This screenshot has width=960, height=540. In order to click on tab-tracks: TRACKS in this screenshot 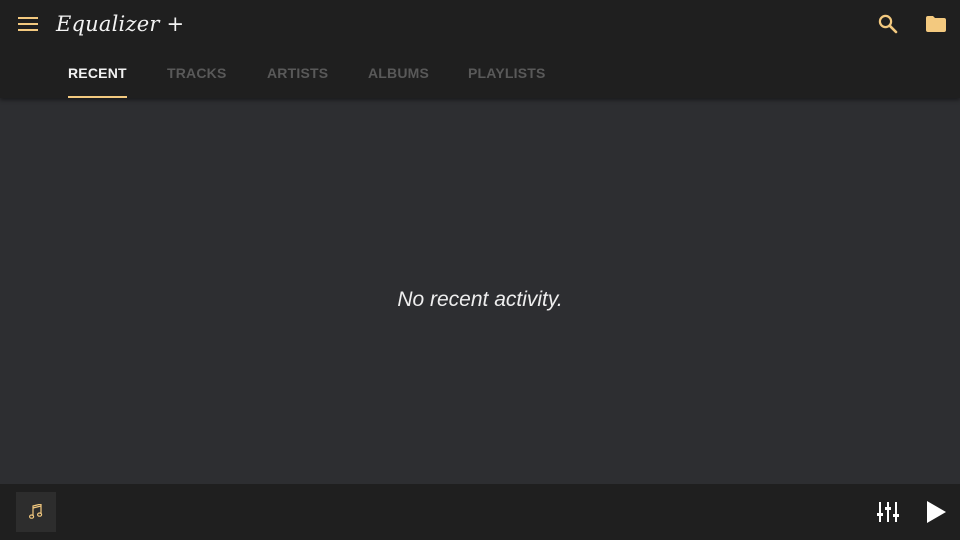, I will do `click(197, 74)`.